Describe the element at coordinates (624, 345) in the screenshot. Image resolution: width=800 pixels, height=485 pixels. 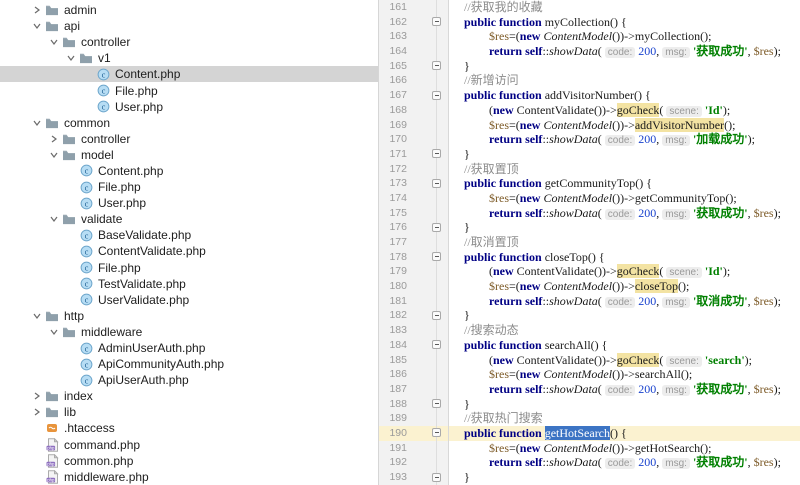
I see `code-text: public function searchAll() {` at that location.